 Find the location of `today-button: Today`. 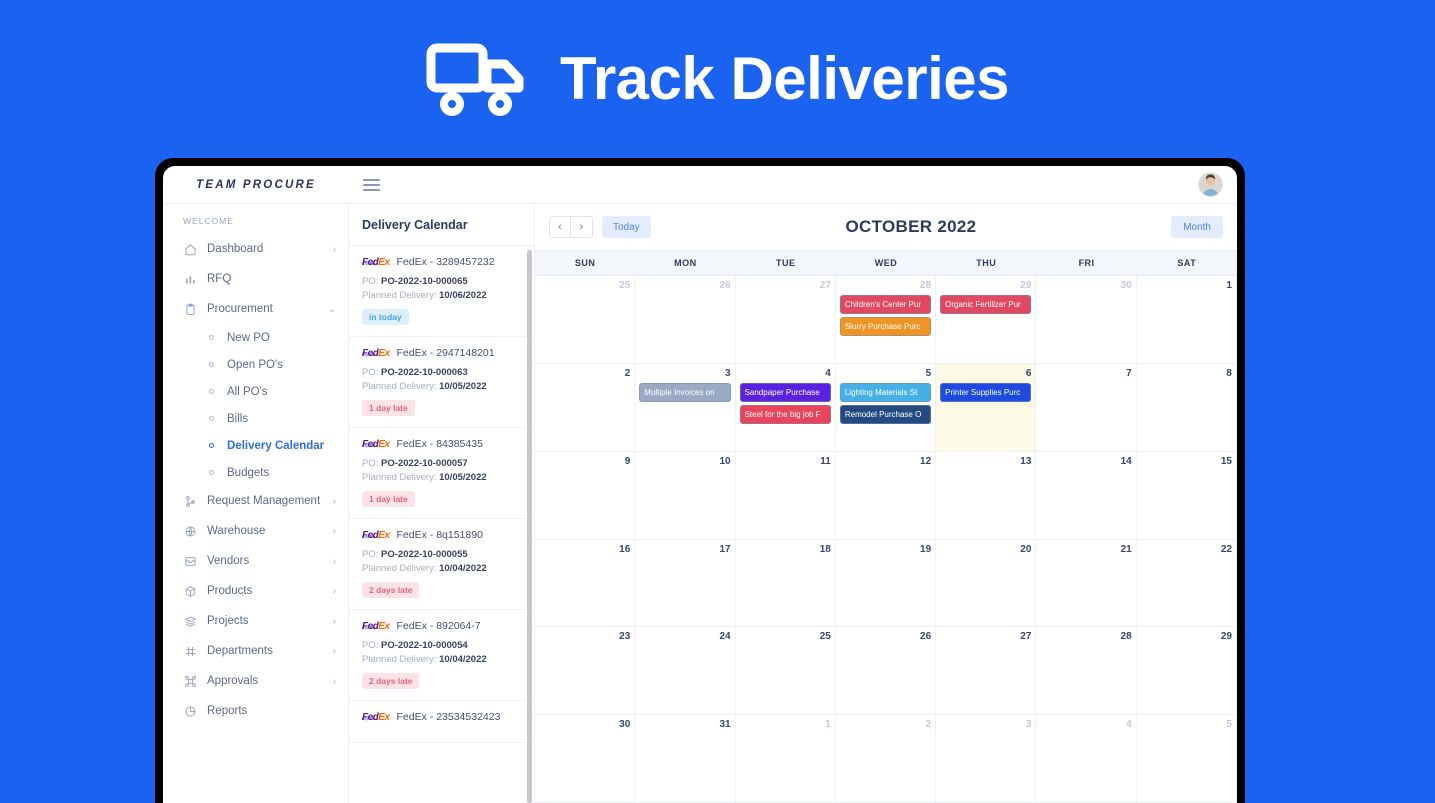

today-button: Today is located at coordinates (626, 227).